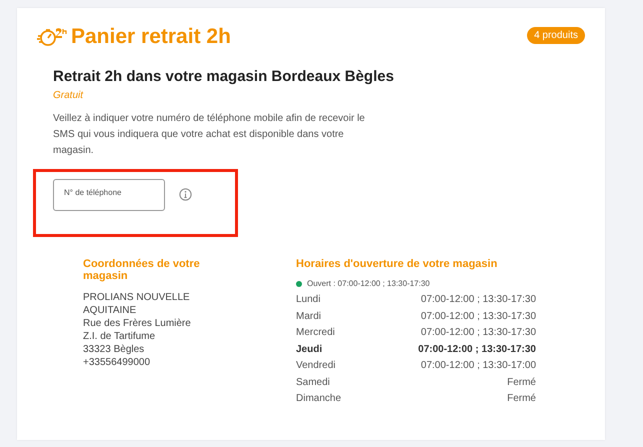  What do you see at coordinates (68, 95) in the screenshot?
I see `price-text: Gratuit` at bounding box center [68, 95].